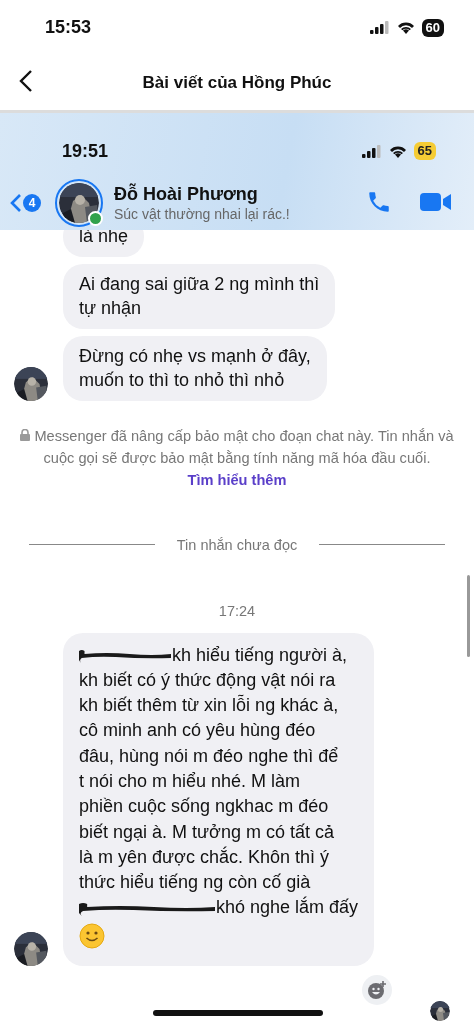 The height and width of the screenshot is (1024, 474). What do you see at coordinates (16, 203) in the screenshot?
I see `back-chevron-icon` at bounding box center [16, 203].